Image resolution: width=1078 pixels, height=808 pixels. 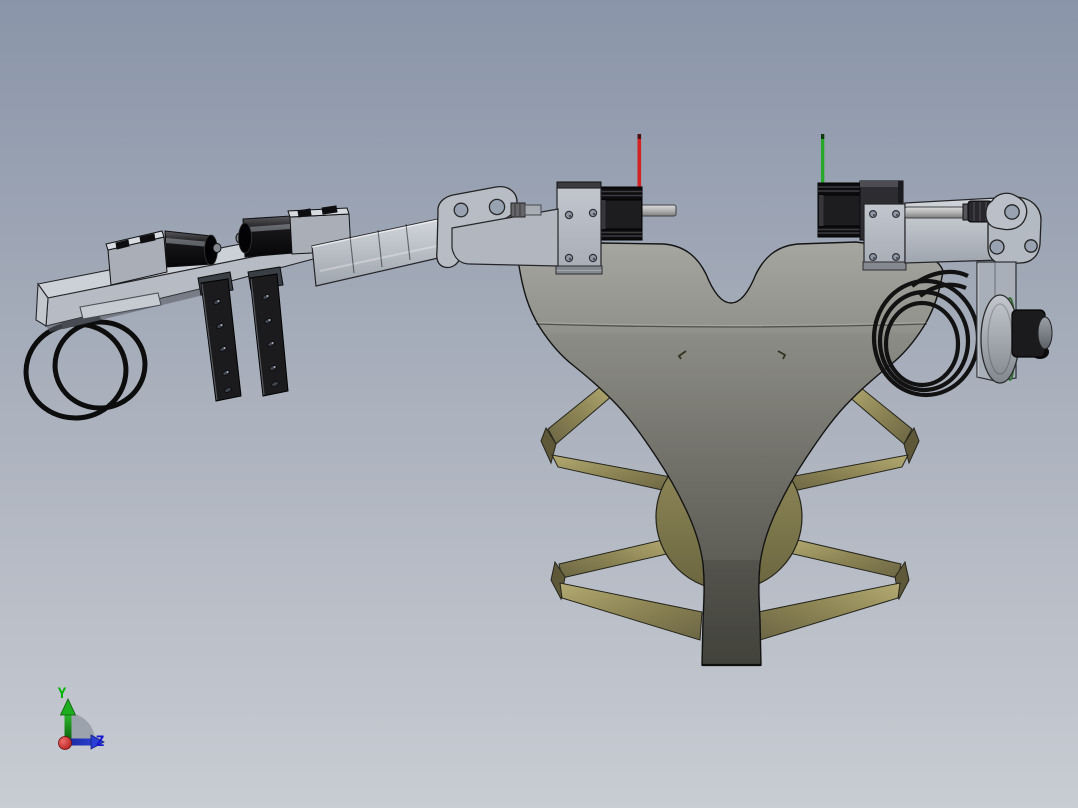 I want to click on mount-flange-right, so click(x=884, y=266).